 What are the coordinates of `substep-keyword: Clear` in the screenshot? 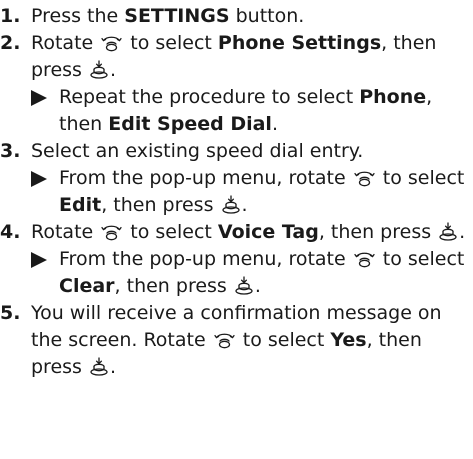 It's located at (87, 286).